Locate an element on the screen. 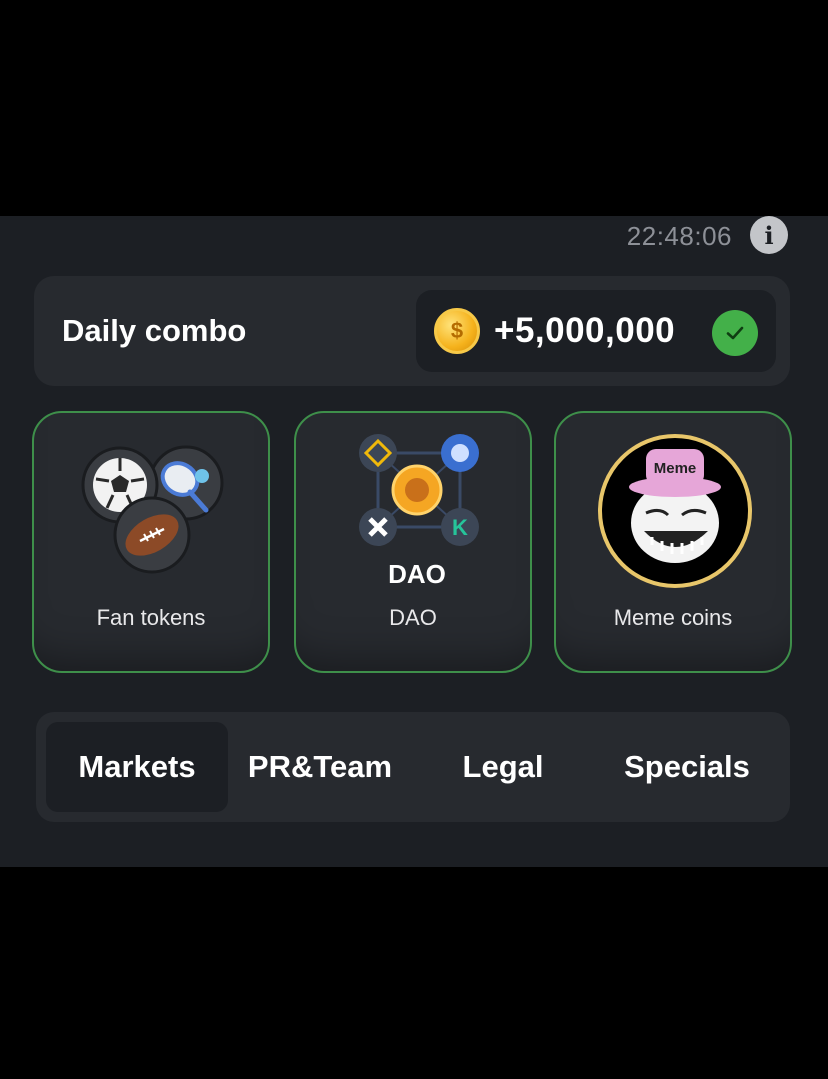 The image size is (828, 1079). timer-row: 22:48:06 i is located at coordinates (707, 236).